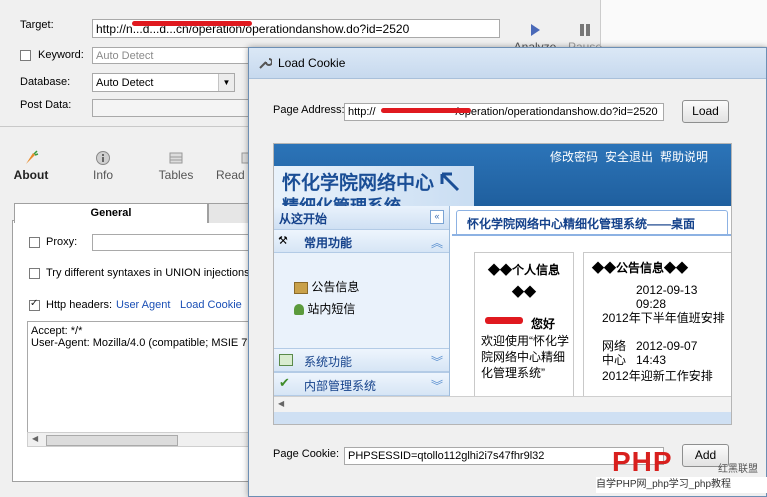  I want to click on web-scrollbar-top: ◀, so click(502, 404).